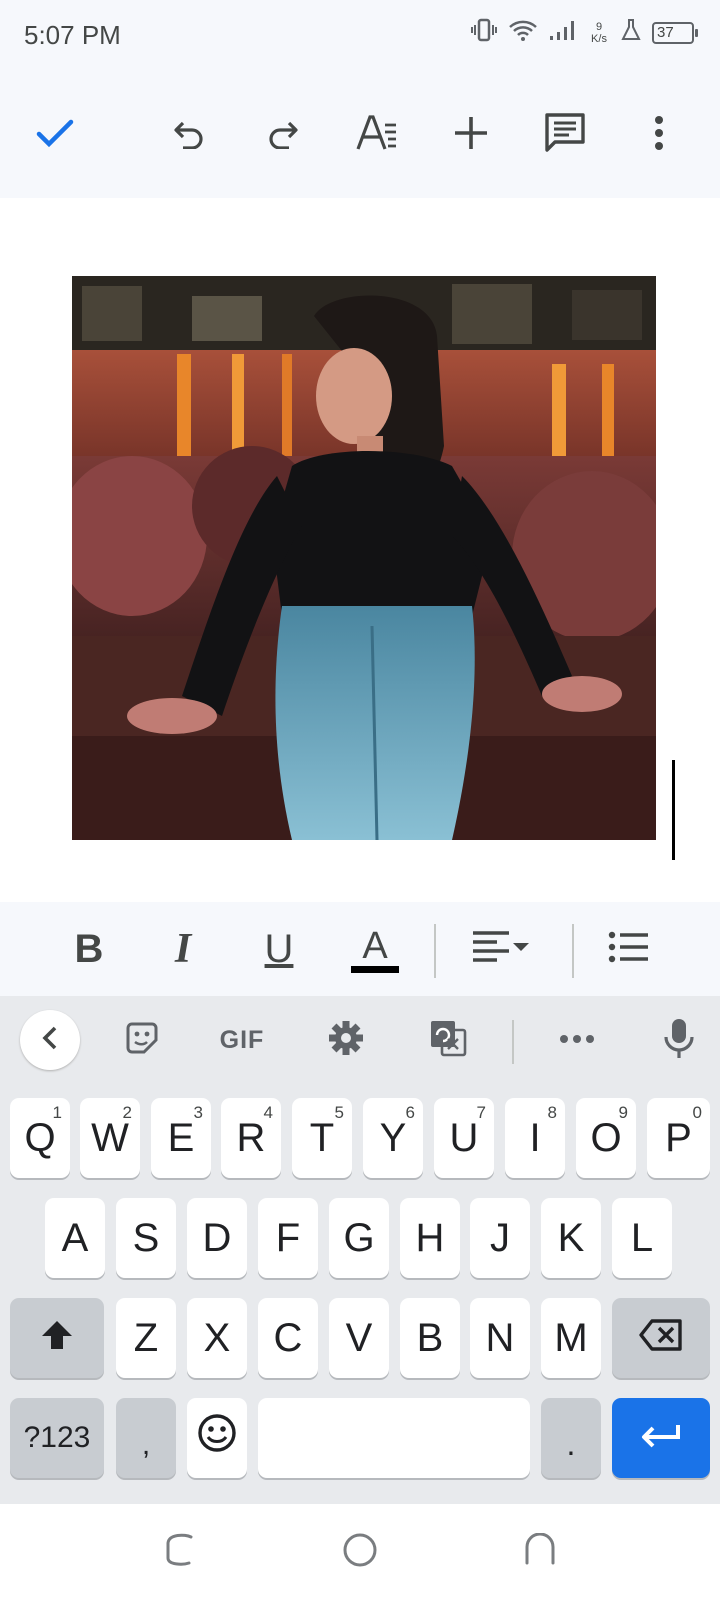 The width and height of the screenshot is (720, 1600). Describe the element at coordinates (360, 36) in the screenshot. I see `status-bar: 5:07 PM 9 K/s 37` at that location.